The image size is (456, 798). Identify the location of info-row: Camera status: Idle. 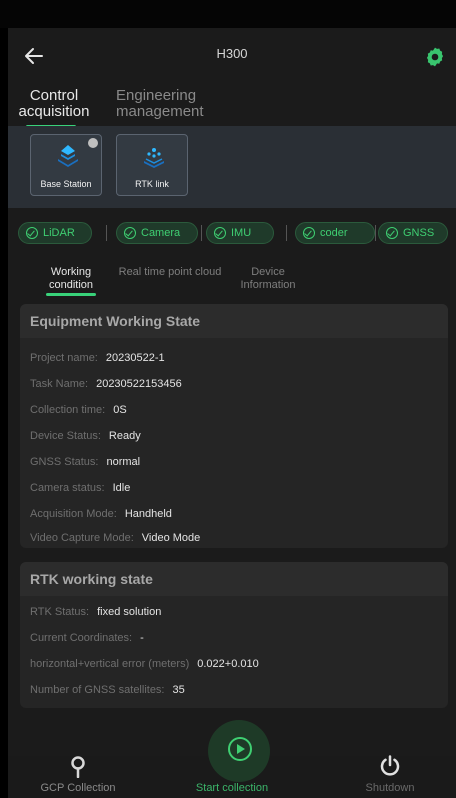
(80, 488).